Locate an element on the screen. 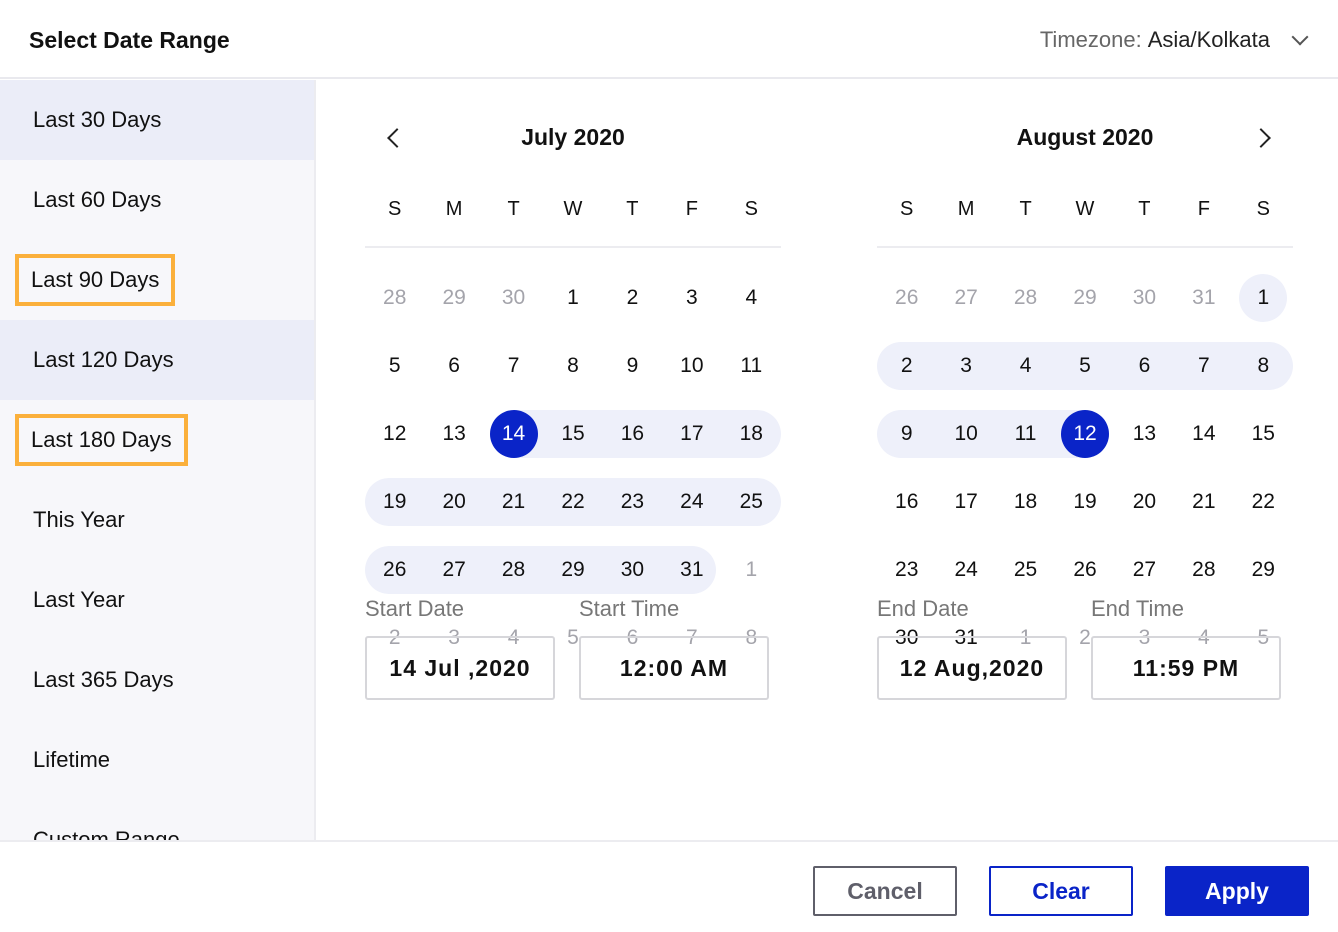  apply-button: Apply is located at coordinates (1237, 891).